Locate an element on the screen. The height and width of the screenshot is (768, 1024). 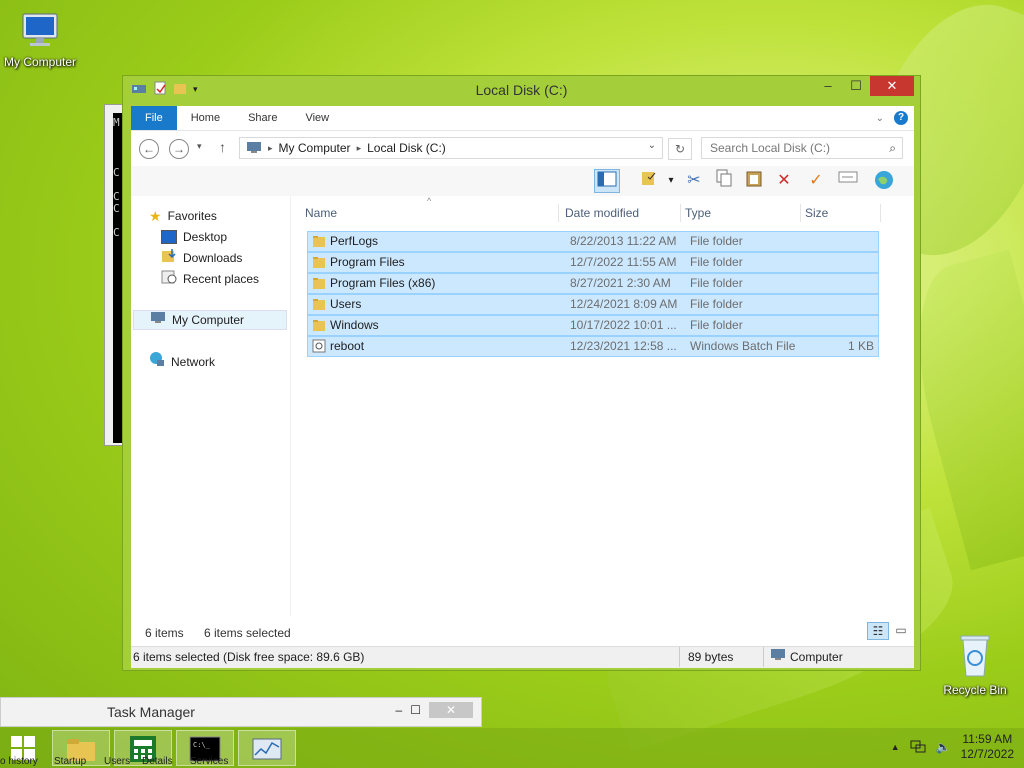
preview-pane-button is located at coordinates (607, 181).